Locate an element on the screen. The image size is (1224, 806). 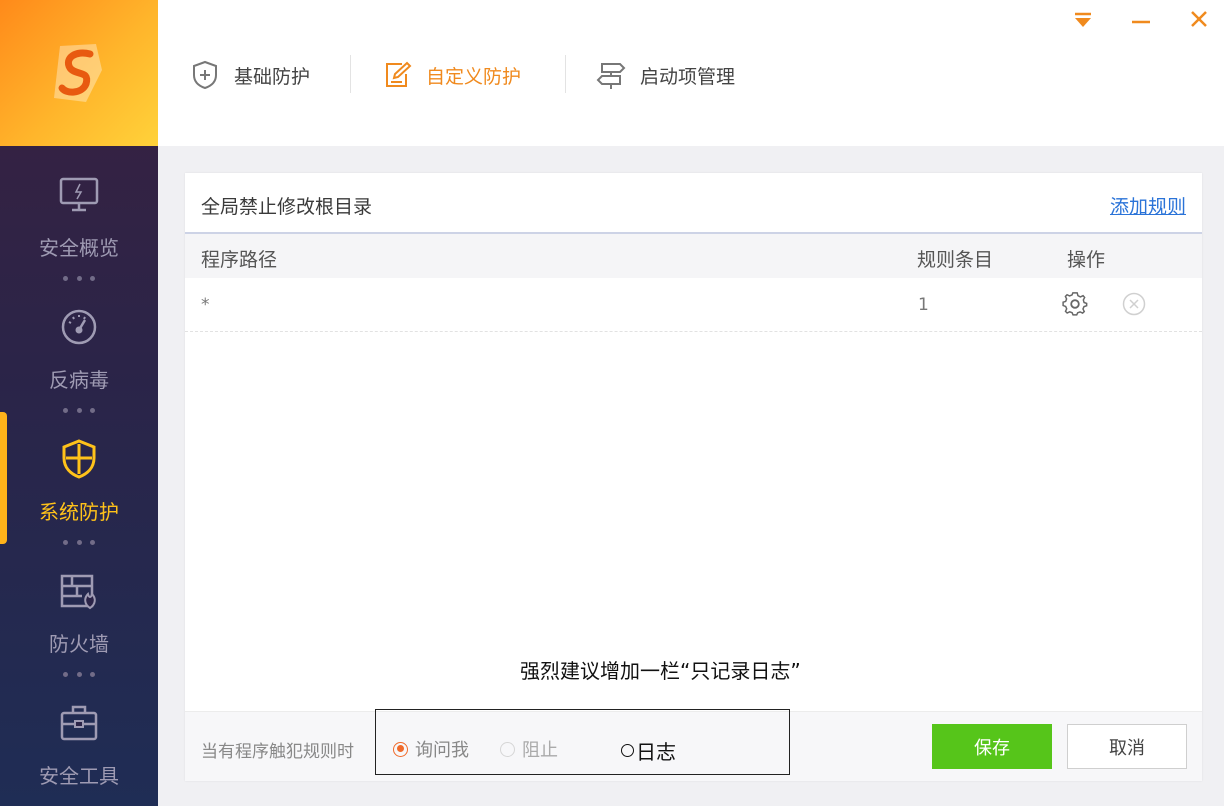
sidebar-item-security-tools: 安全工具 is located at coordinates (79, 743).